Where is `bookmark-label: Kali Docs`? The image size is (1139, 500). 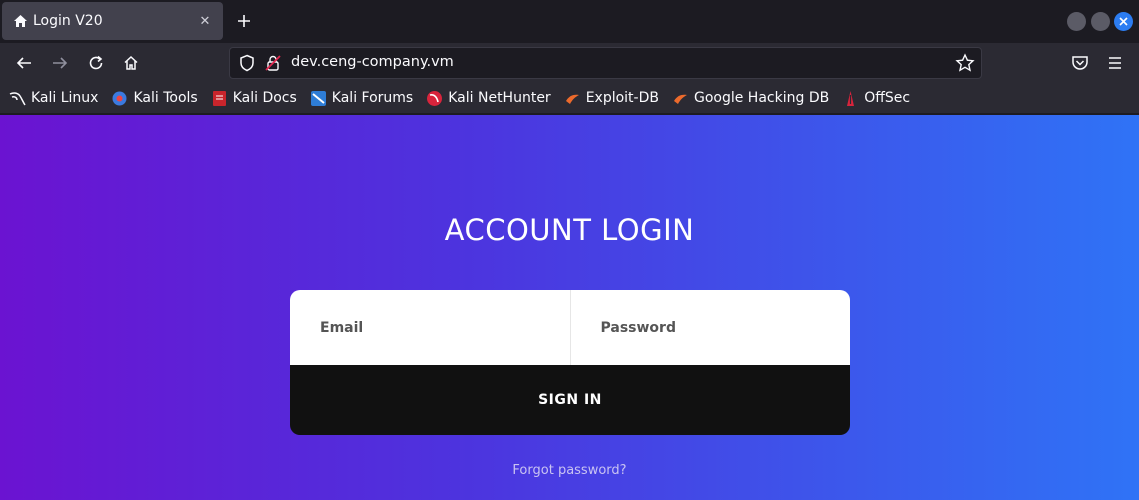 bookmark-label: Kali Docs is located at coordinates (264, 98).